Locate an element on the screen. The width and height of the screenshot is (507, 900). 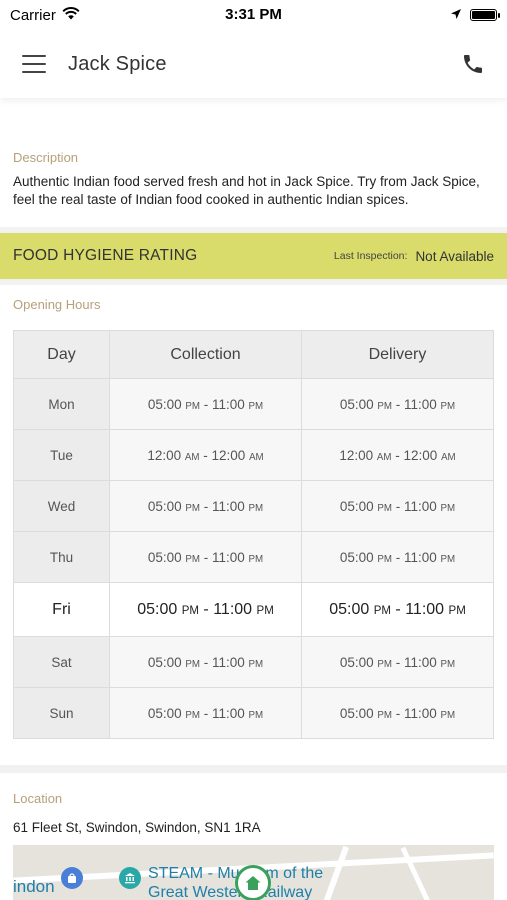
description-label: Description is located at coordinates (46, 157).